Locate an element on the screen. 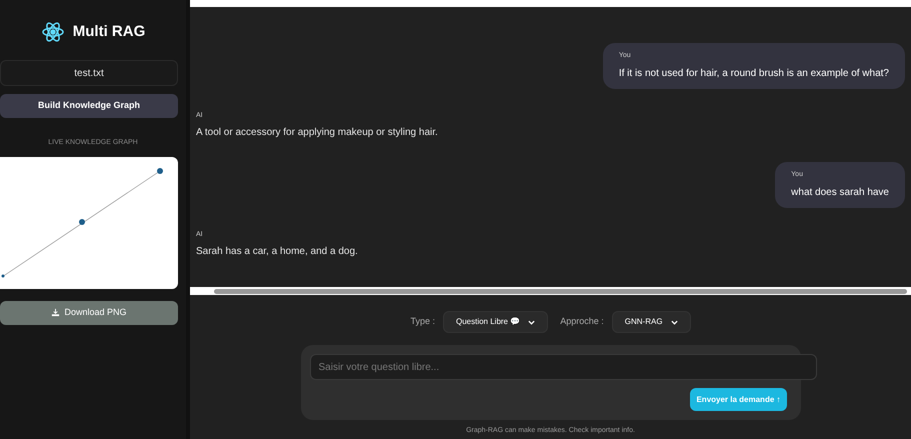  approach-select: GNN-RAG is located at coordinates (651, 322).